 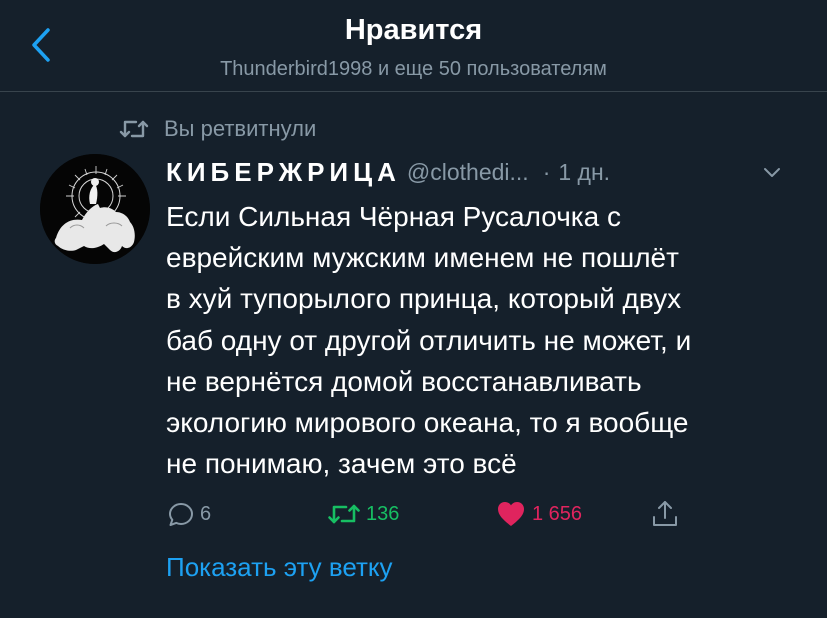 What do you see at coordinates (429, 340) in the screenshot?
I see `tweet-text-line: баб одну от другой отличить не может, и` at bounding box center [429, 340].